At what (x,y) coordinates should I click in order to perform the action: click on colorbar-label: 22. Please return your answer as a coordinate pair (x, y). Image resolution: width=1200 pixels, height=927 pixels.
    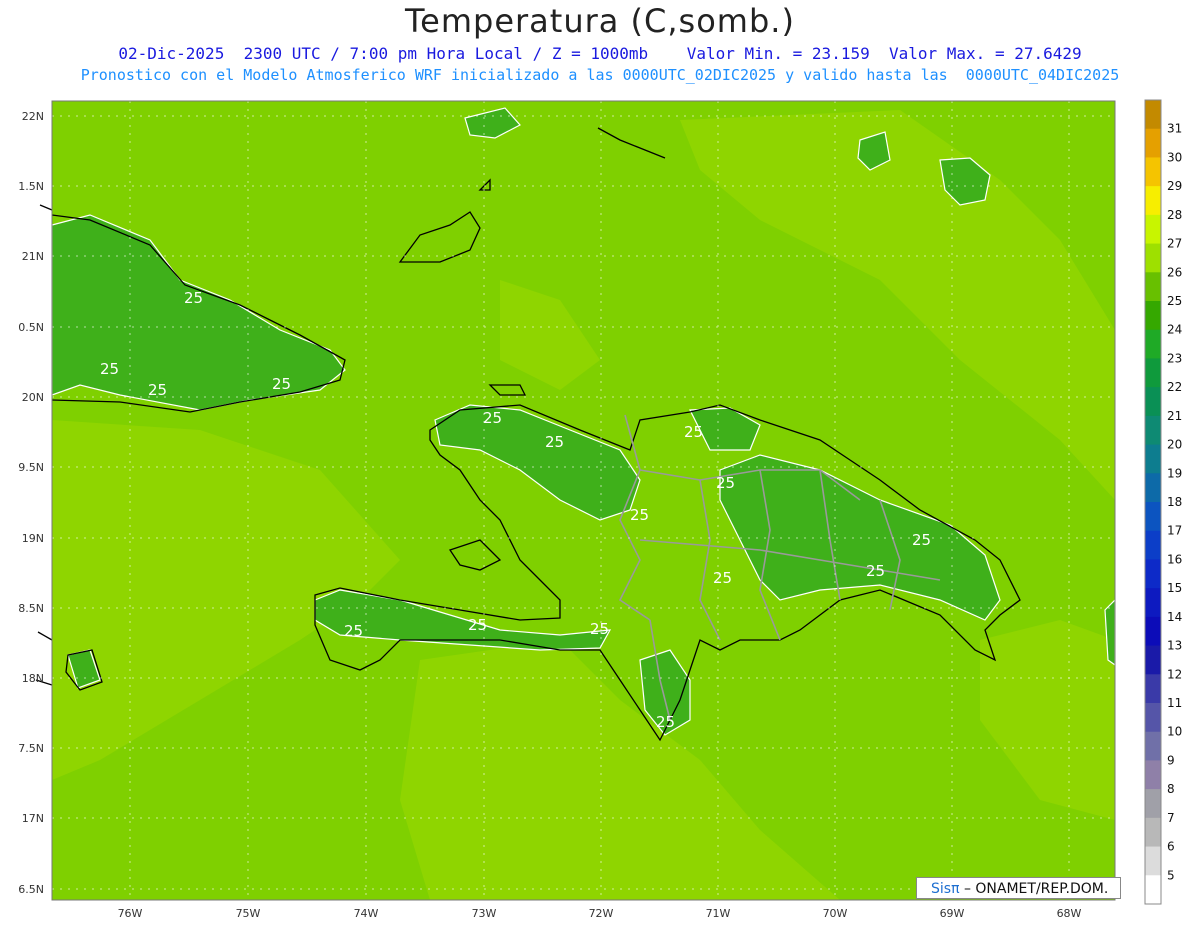
    Looking at the image, I should click on (1174, 387).